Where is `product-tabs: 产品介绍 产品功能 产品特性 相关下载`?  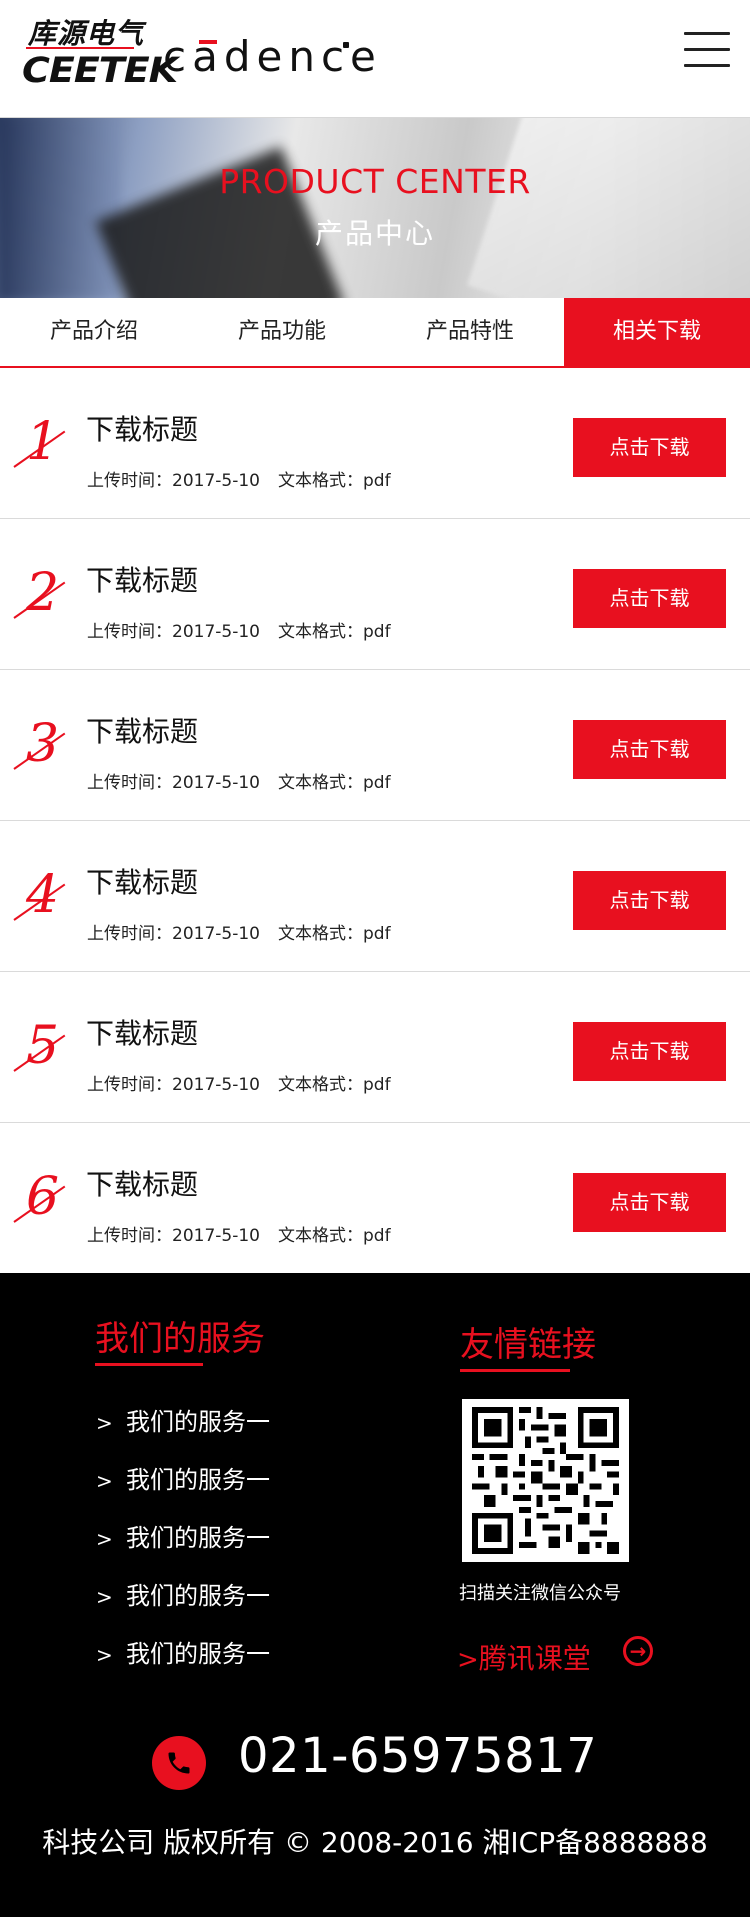
product-tabs: 产品介绍 产品功能 产品特性 相关下载 is located at coordinates (375, 333).